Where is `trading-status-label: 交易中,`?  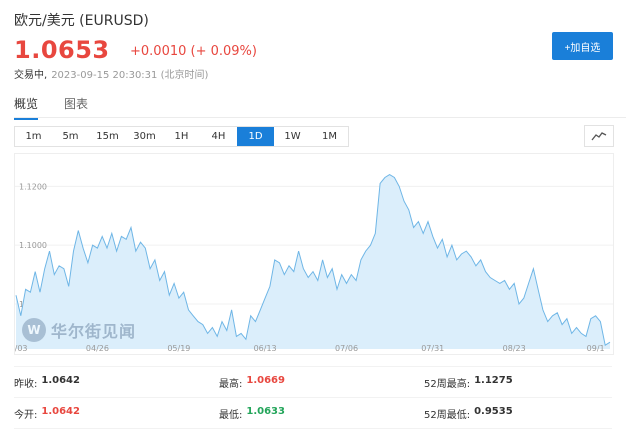
trading-status-label: 交易中, is located at coordinates (31, 75).